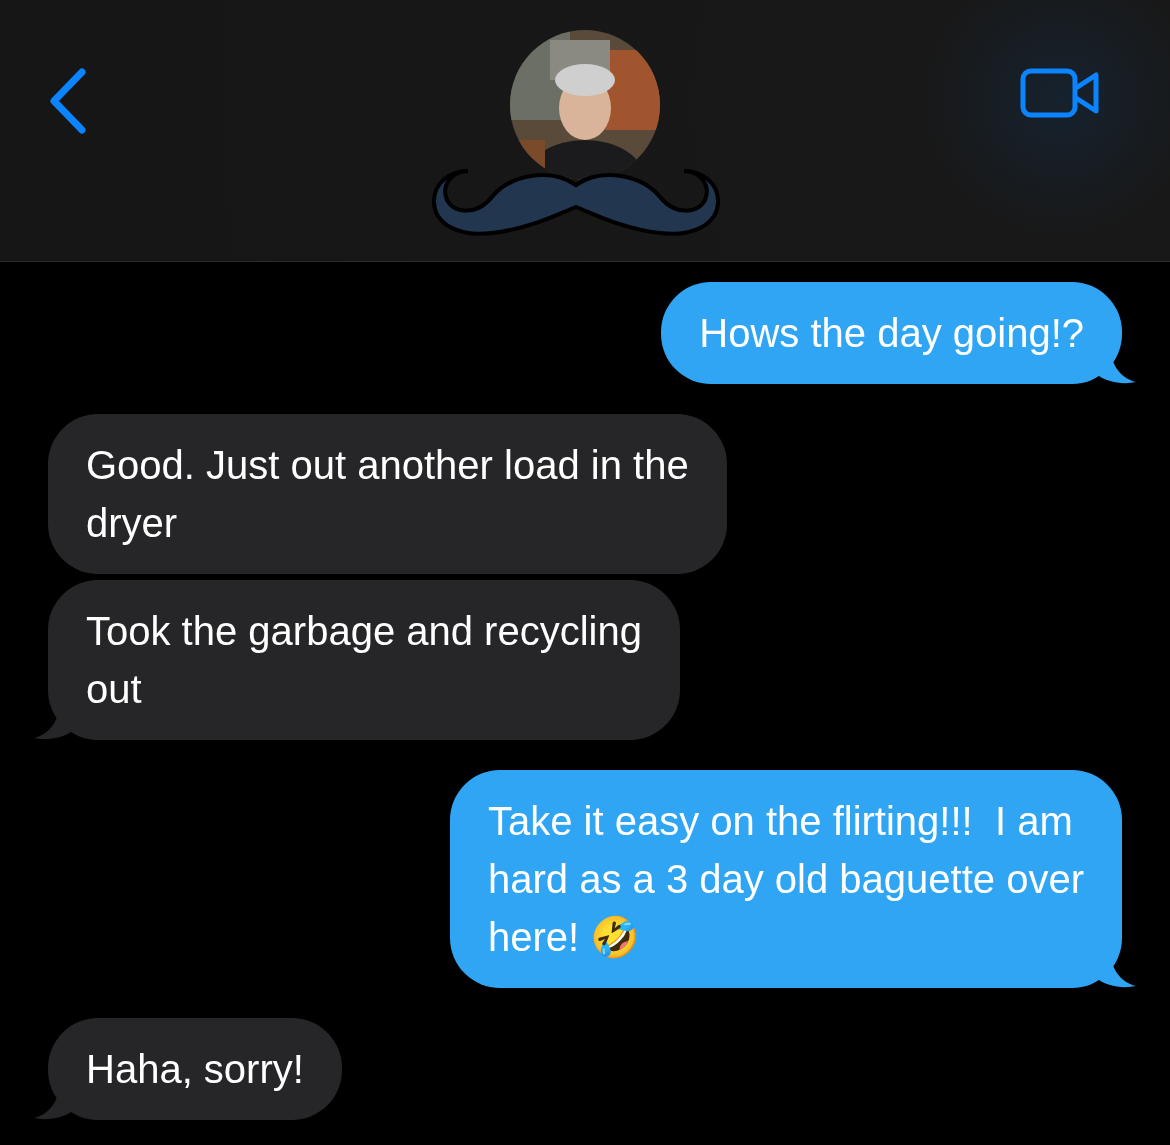  Describe the element at coordinates (68, 101) in the screenshot. I see `back-button` at that location.